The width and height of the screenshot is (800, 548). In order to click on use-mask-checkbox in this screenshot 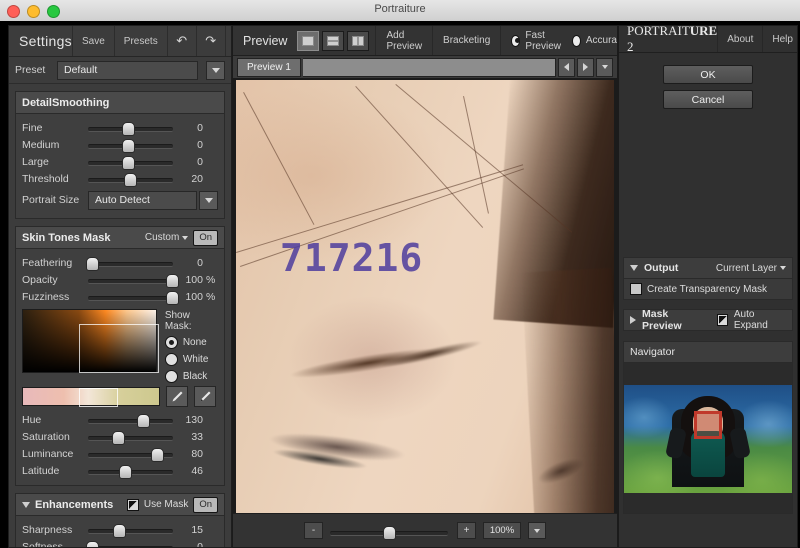, I will do `click(132, 504)`.